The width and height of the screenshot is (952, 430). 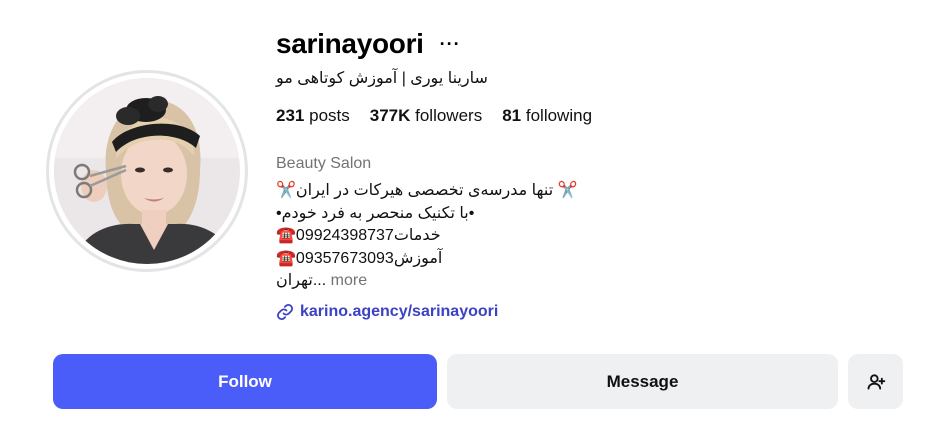 I want to click on username: sarinayoori, so click(x=350, y=43).